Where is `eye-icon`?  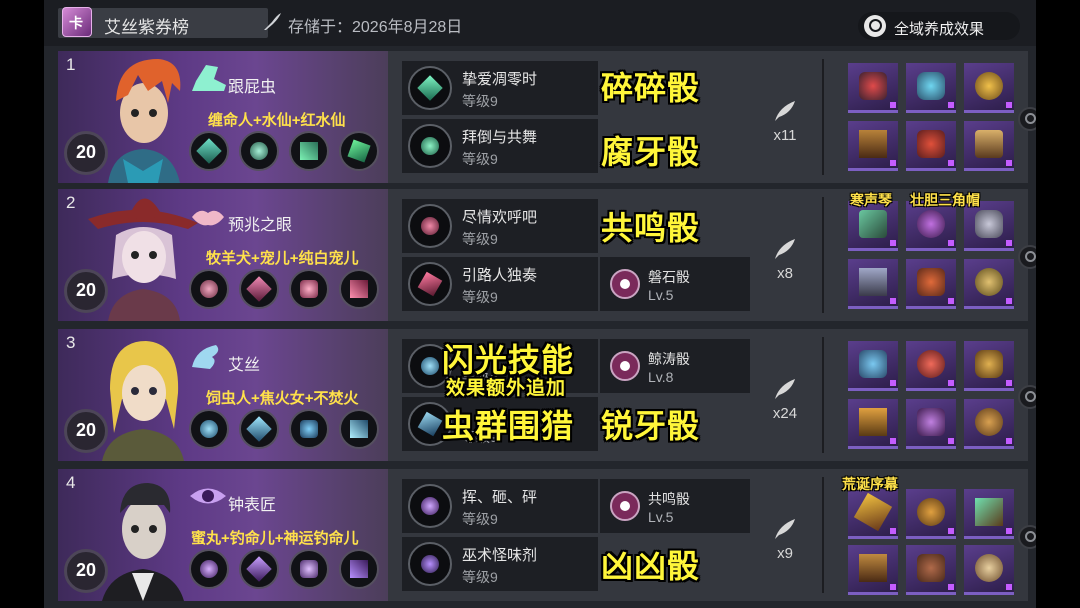 eye-icon is located at coordinates (208, 496).